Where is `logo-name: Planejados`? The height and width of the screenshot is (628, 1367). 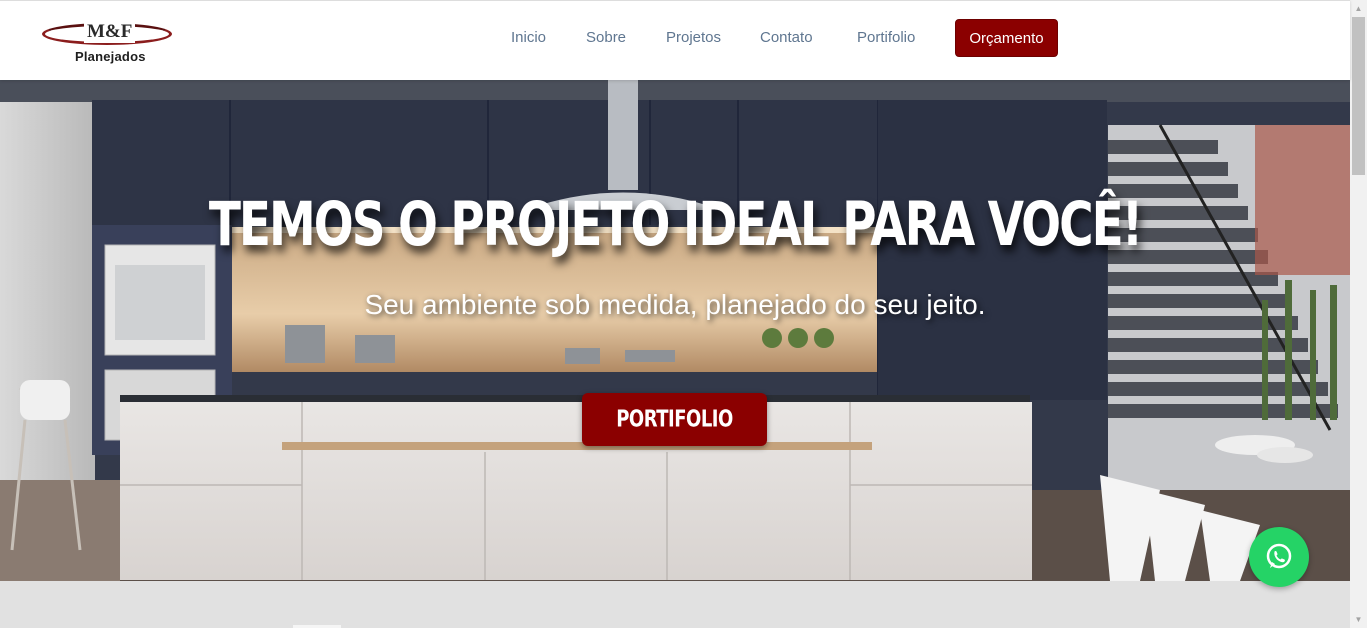 logo-name: Planejados is located at coordinates (110, 56).